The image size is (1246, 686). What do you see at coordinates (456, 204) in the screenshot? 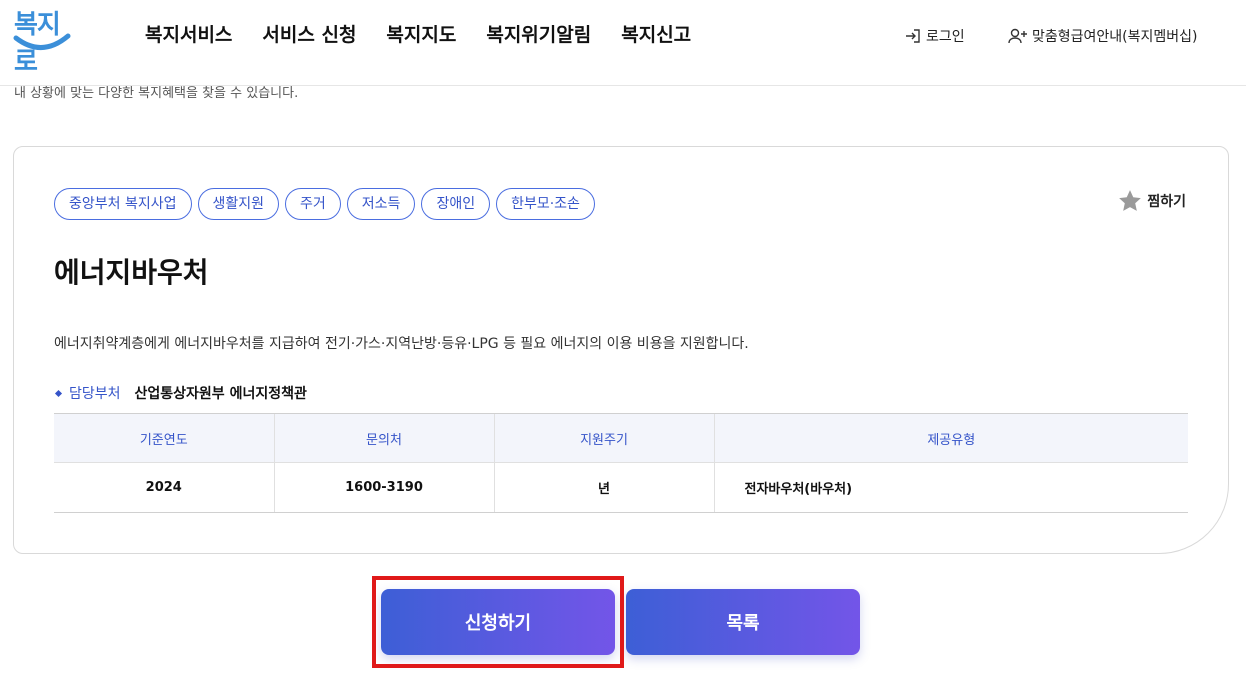
I see `tag-disabled: 장애인` at bounding box center [456, 204].